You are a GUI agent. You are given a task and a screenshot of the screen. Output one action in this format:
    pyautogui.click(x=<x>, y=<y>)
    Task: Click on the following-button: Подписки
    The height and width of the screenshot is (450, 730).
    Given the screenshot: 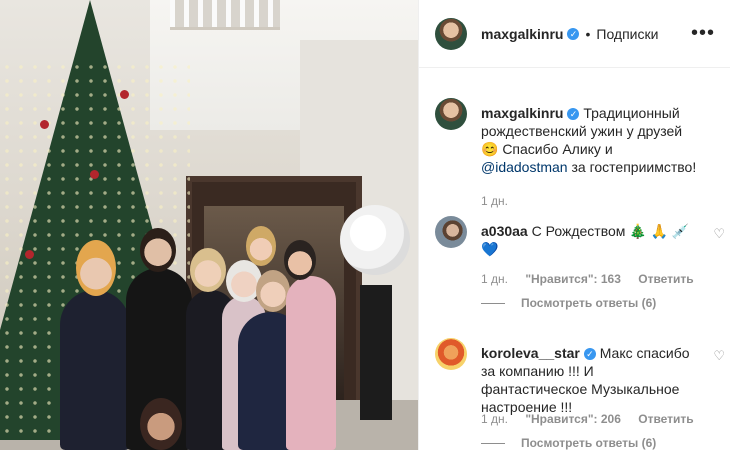 What is the action you would take?
    pyautogui.click(x=627, y=34)
    